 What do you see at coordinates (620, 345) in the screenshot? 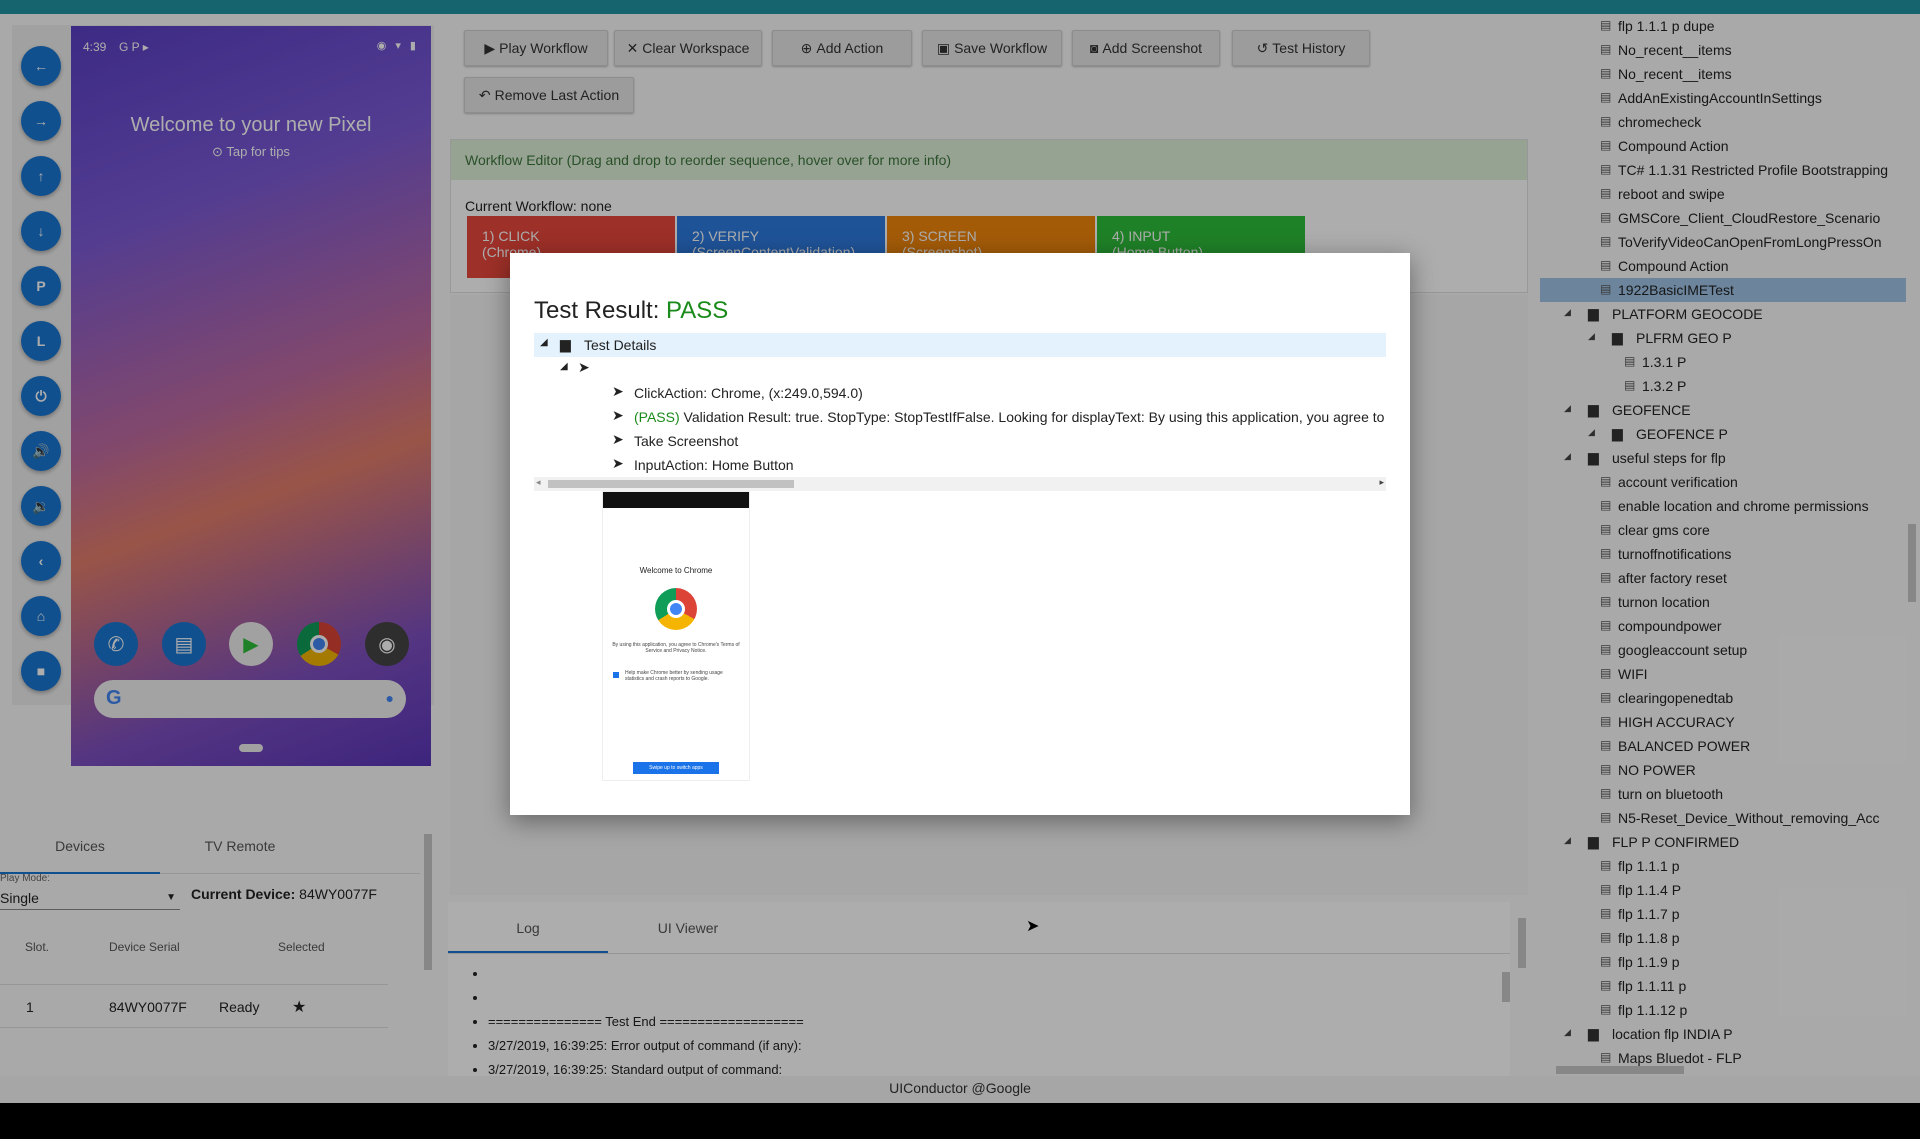
I see `test-details-label: Test Details` at bounding box center [620, 345].